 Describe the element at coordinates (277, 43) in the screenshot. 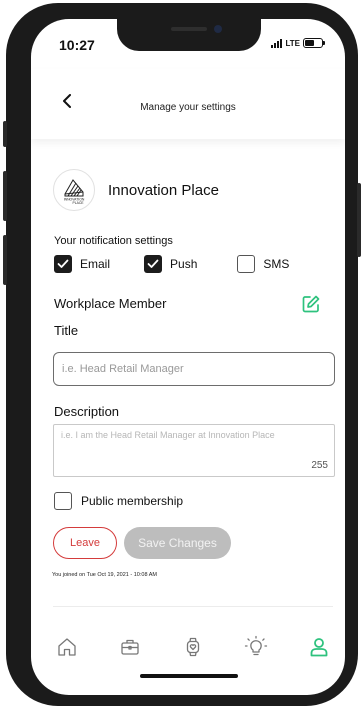

I see `signal-icon` at that location.